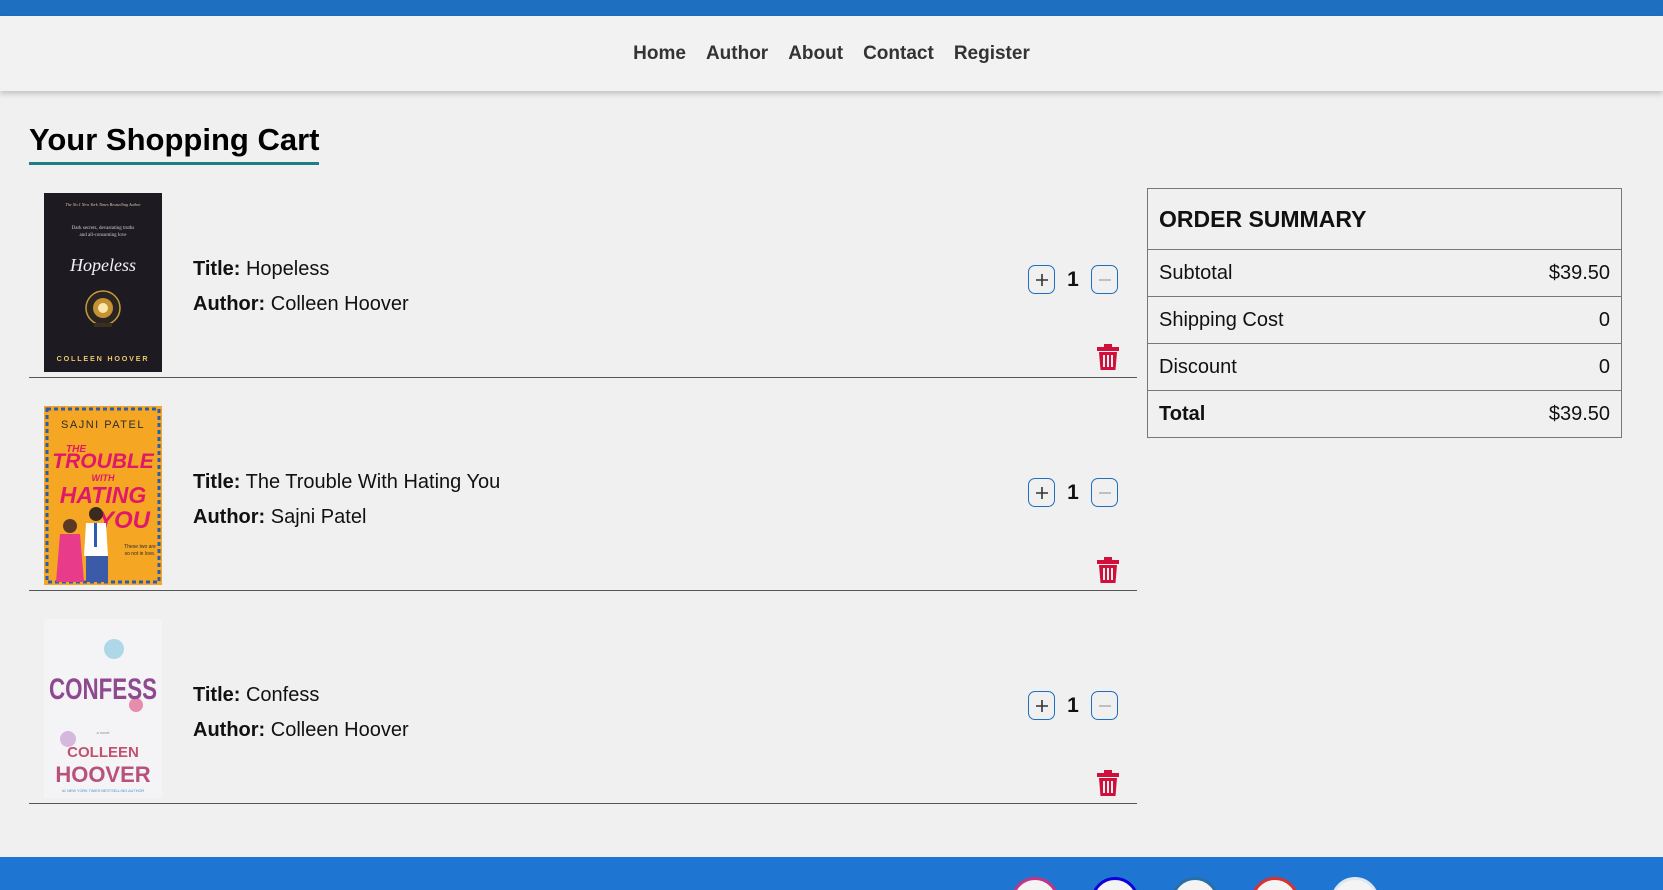 The height and width of the screenshot is (890, 1663). I want to click on svg-text: Hopeless, so click(102, 265).